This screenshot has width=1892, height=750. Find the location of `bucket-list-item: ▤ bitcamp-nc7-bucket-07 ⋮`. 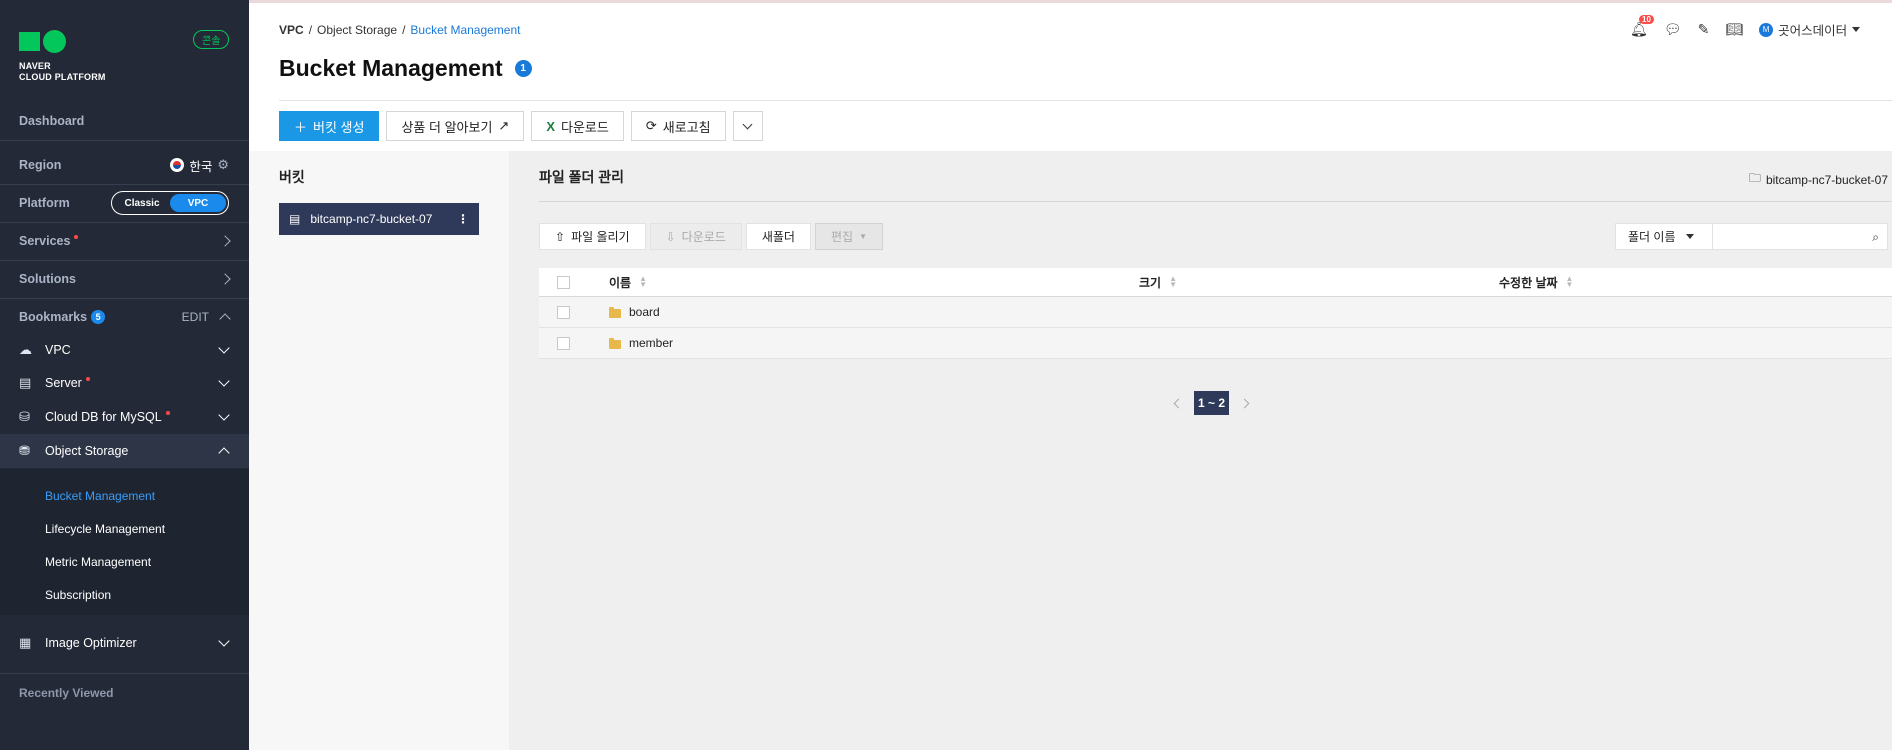

bucket-list-item: ▤ bitcamp-nc7-bucket-07 ⋮ is located at coordinates (379, 219).